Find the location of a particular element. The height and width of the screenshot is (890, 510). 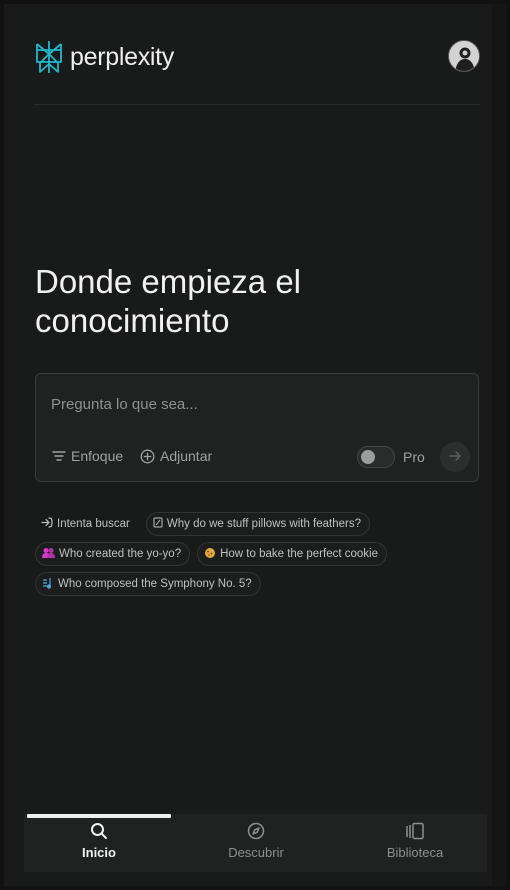

focus-label: Enfoque is located at coordinates (97, 456).